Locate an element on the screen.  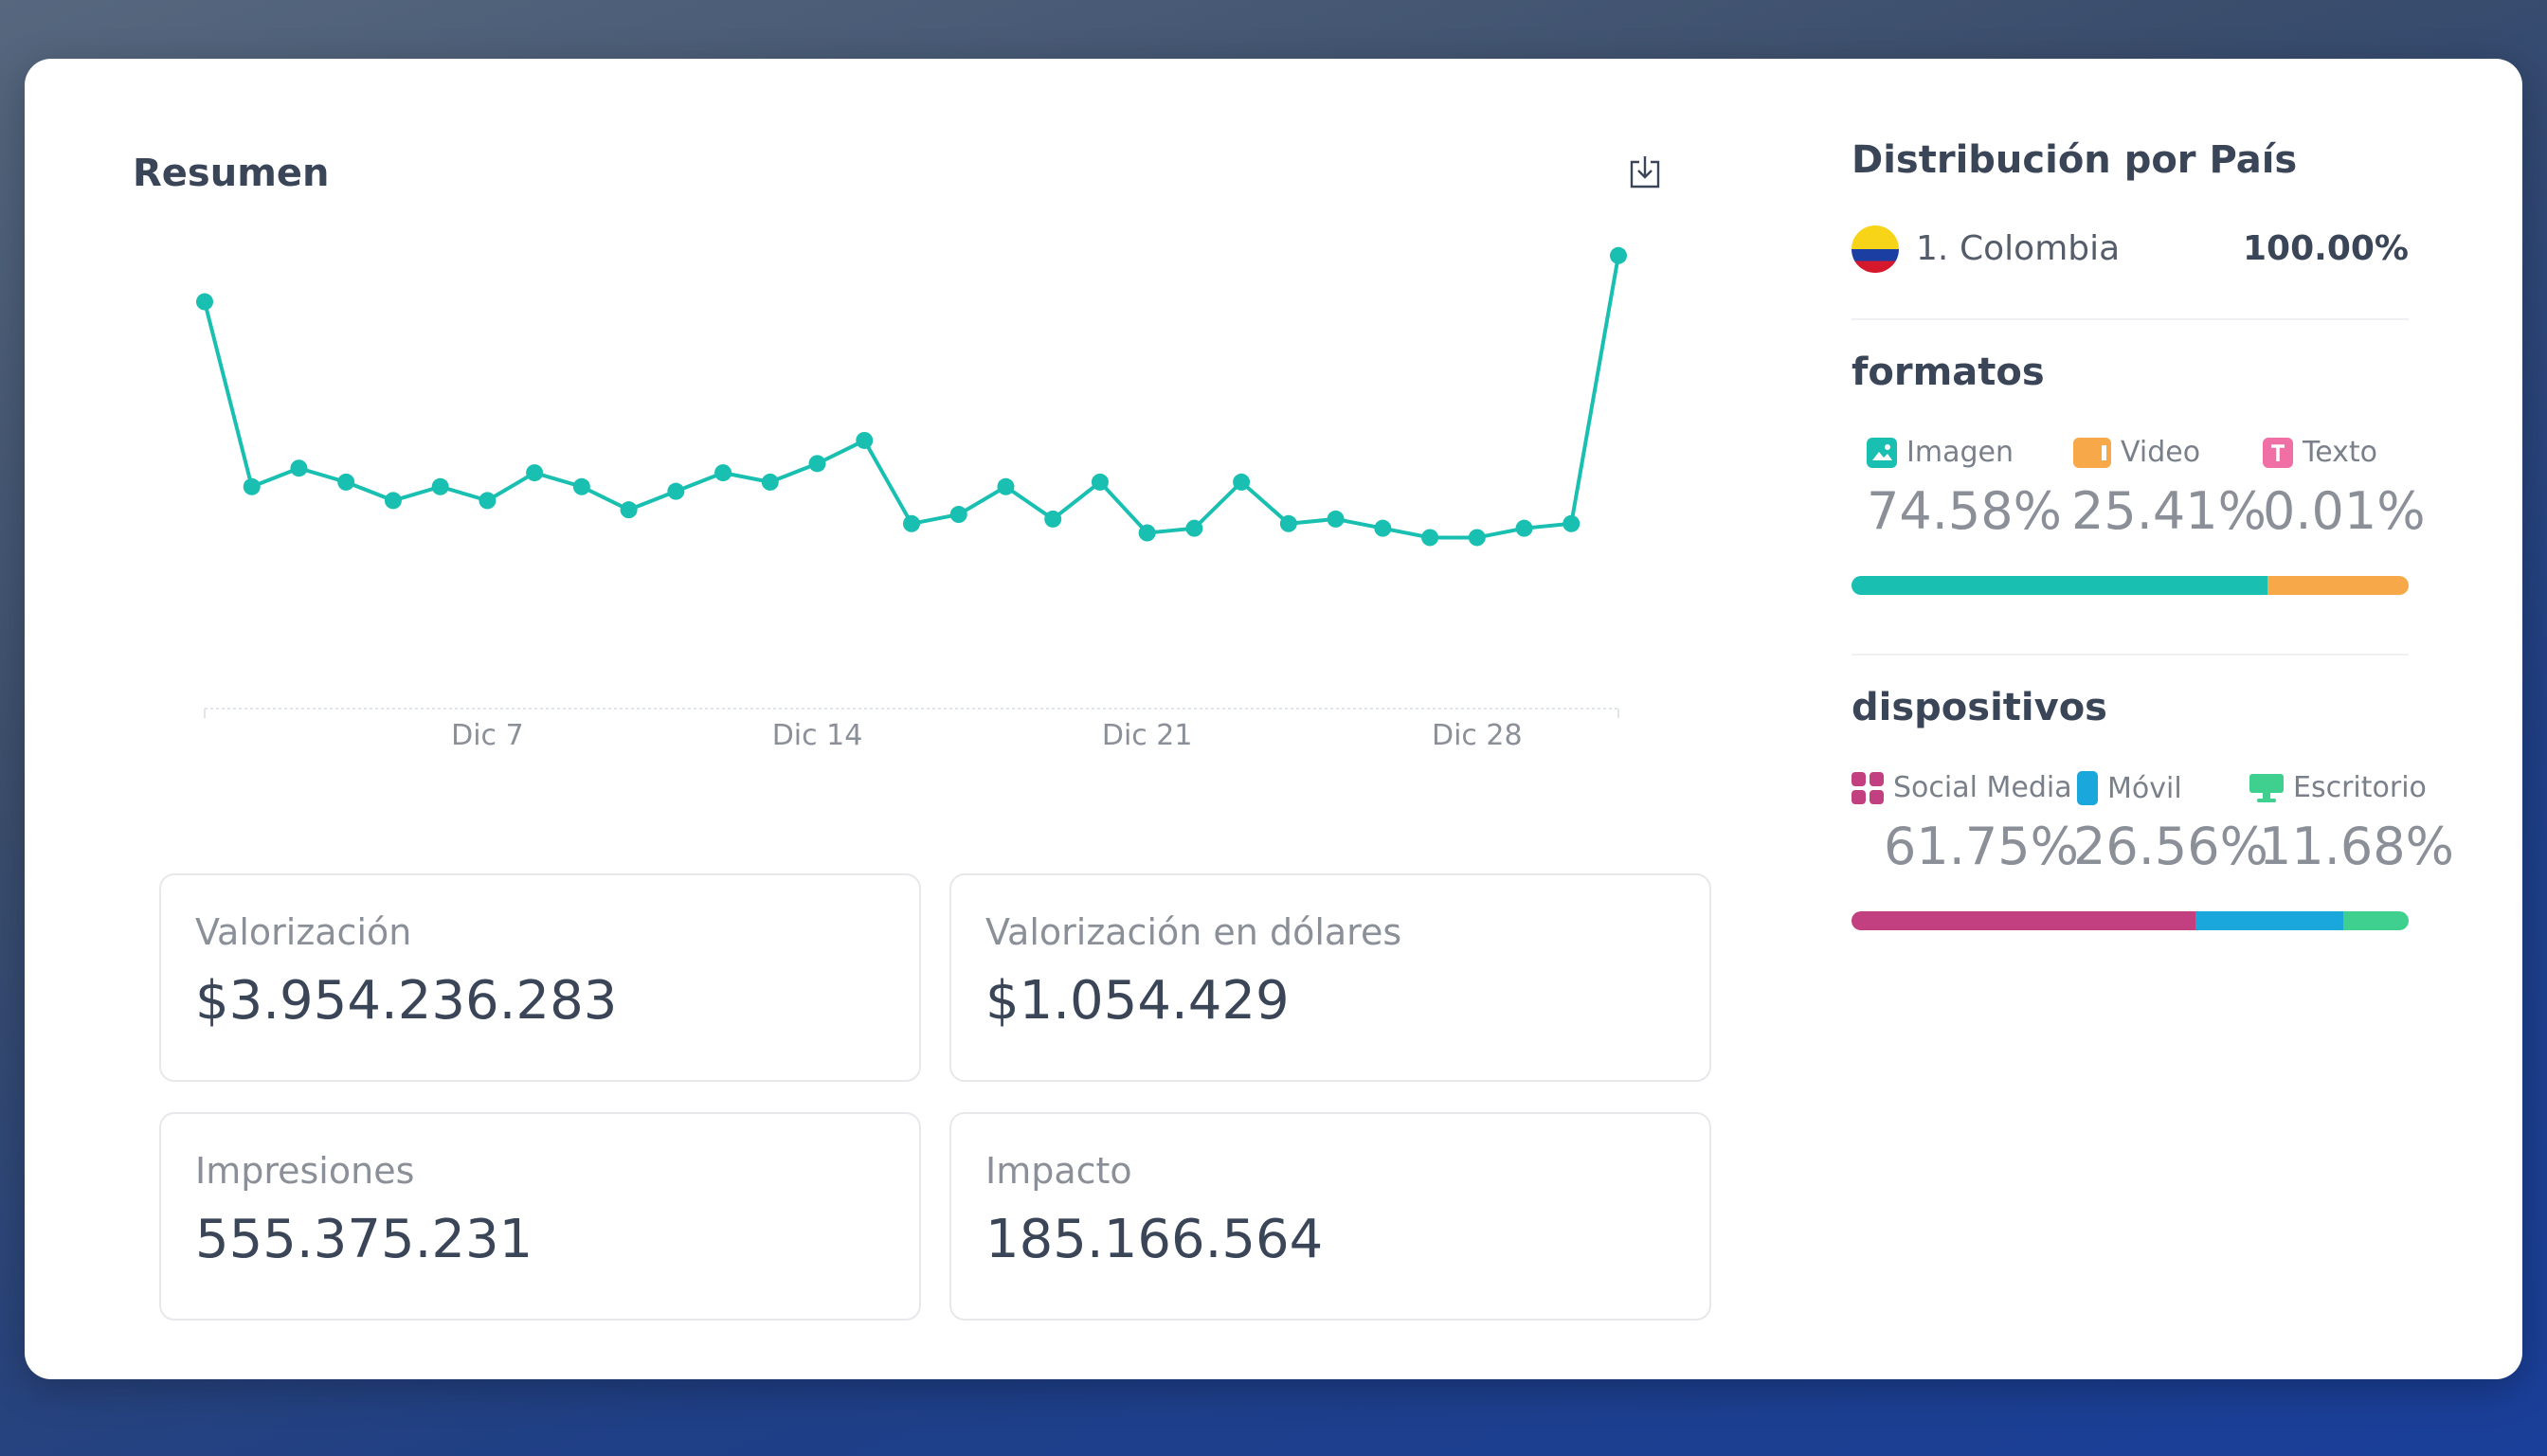
legend-movil: Móvil is located at coordinates (2129, 788).